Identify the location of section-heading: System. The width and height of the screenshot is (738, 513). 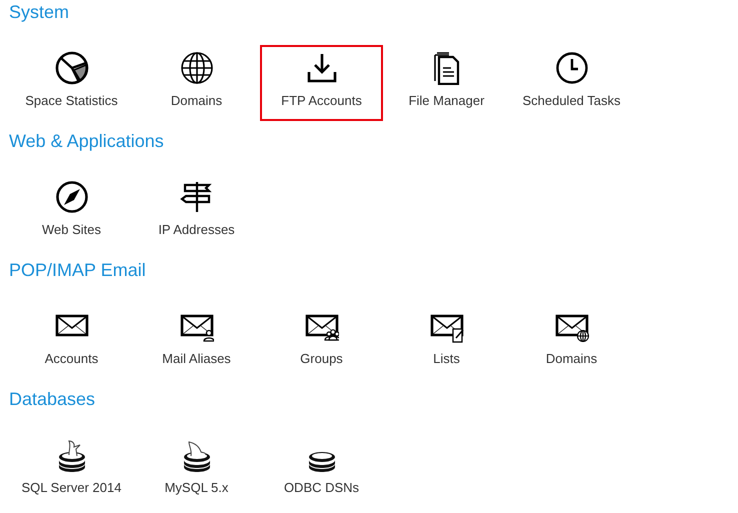
(39, 12).